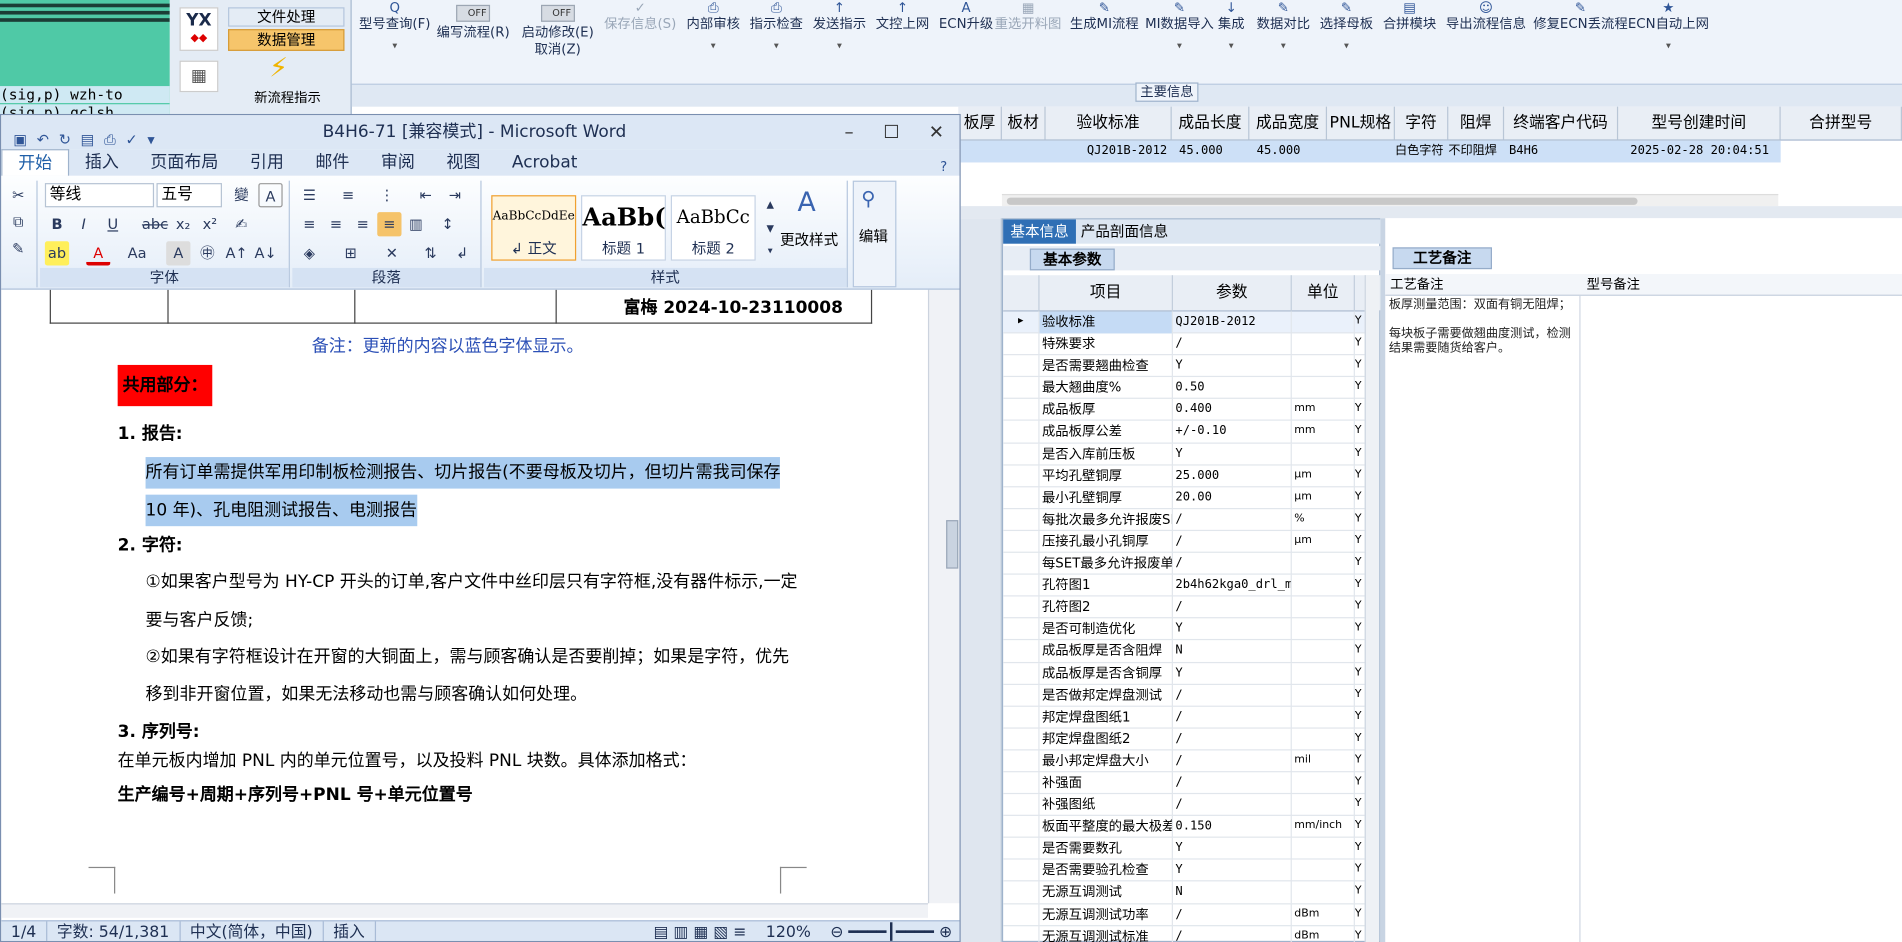 The width and height of the screenshot is (1902, 942). Describe the element at coordinates (1072, 259) in the screenshot. I see `tab-basic-params: 基本参数` at that location.